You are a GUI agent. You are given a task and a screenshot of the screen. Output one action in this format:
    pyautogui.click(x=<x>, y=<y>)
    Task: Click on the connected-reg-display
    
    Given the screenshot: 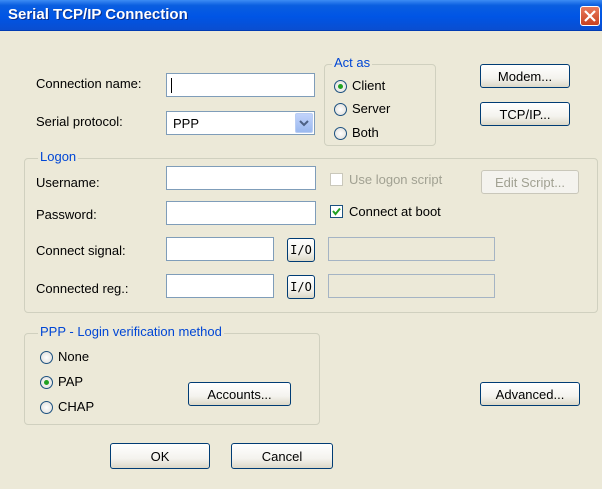 What is the action you would take?
    pyautogui.click(x=411, y=286)
    